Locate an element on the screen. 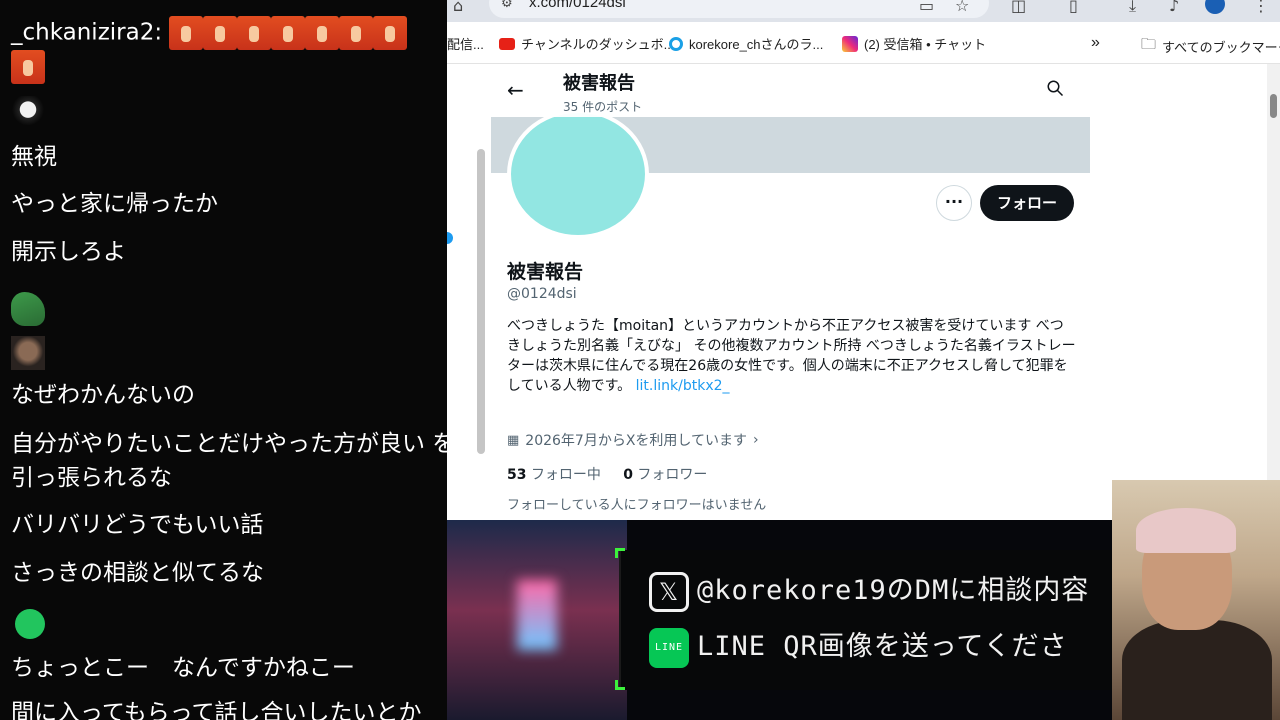 Image resolution: width=1280 pixels, height=720 pixels. chat-username: _chkanizira2: is located at coordinates (87, 32).